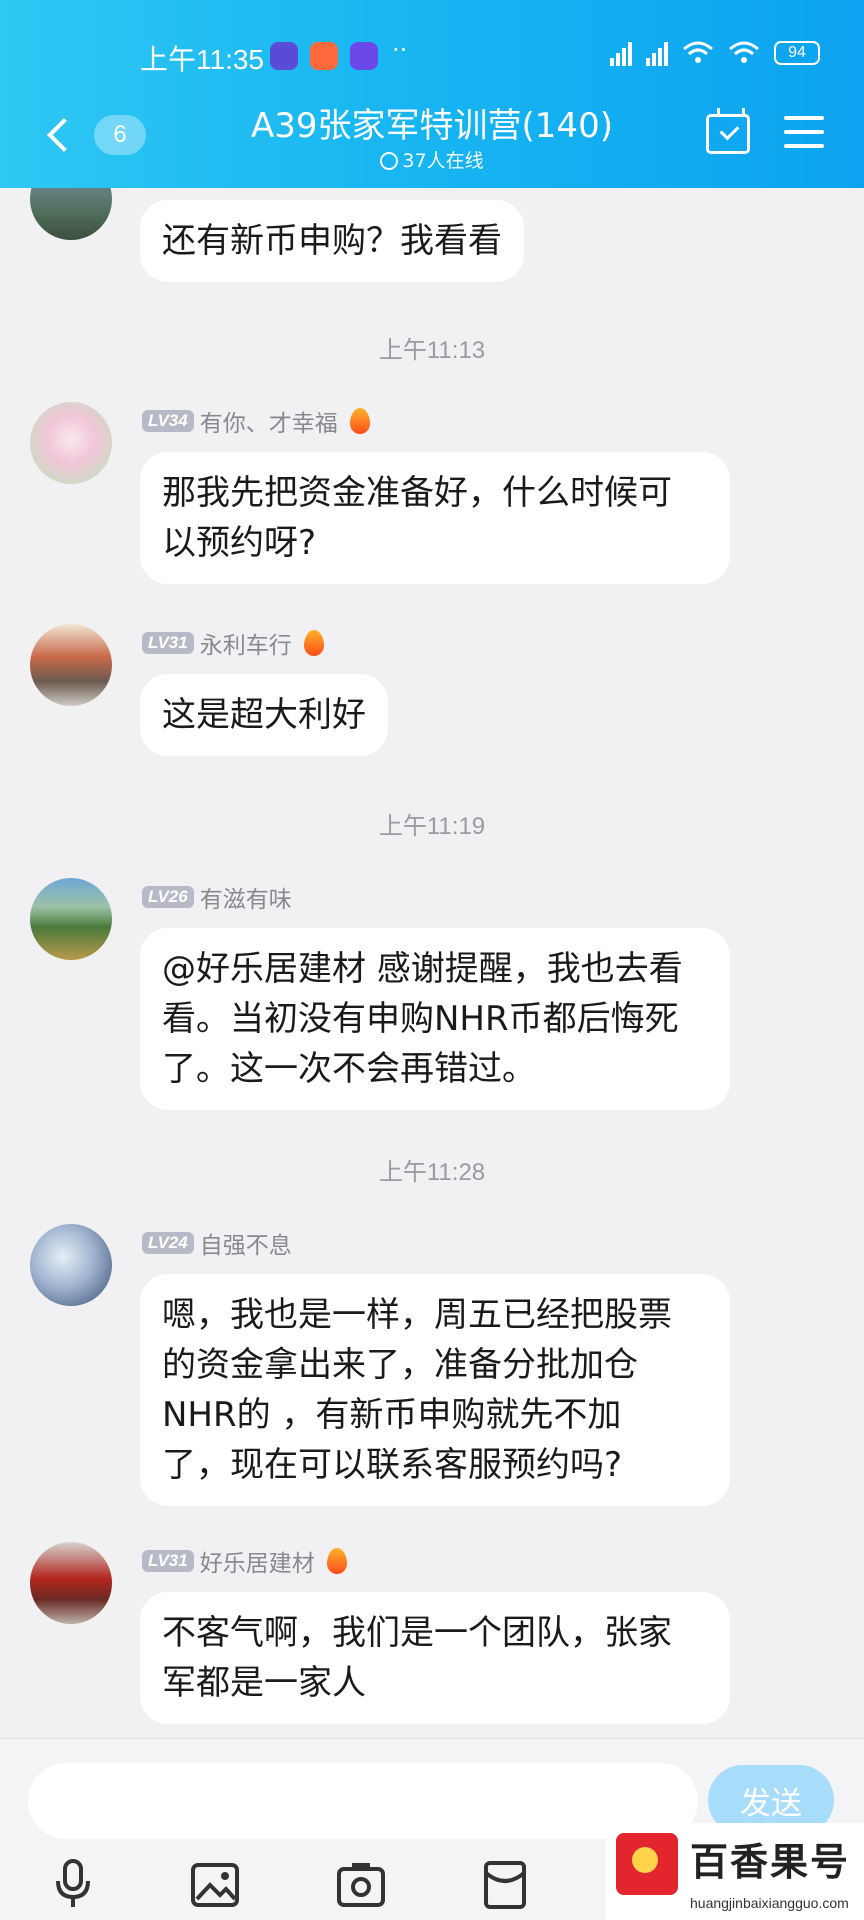 Image resolution: width=864 pixels, height=1920 pixels. Describe the element at coordinates (392, 1415) in the screenshot. I see `message-line: NHR的 ，有新币申购就先不加` at that location.